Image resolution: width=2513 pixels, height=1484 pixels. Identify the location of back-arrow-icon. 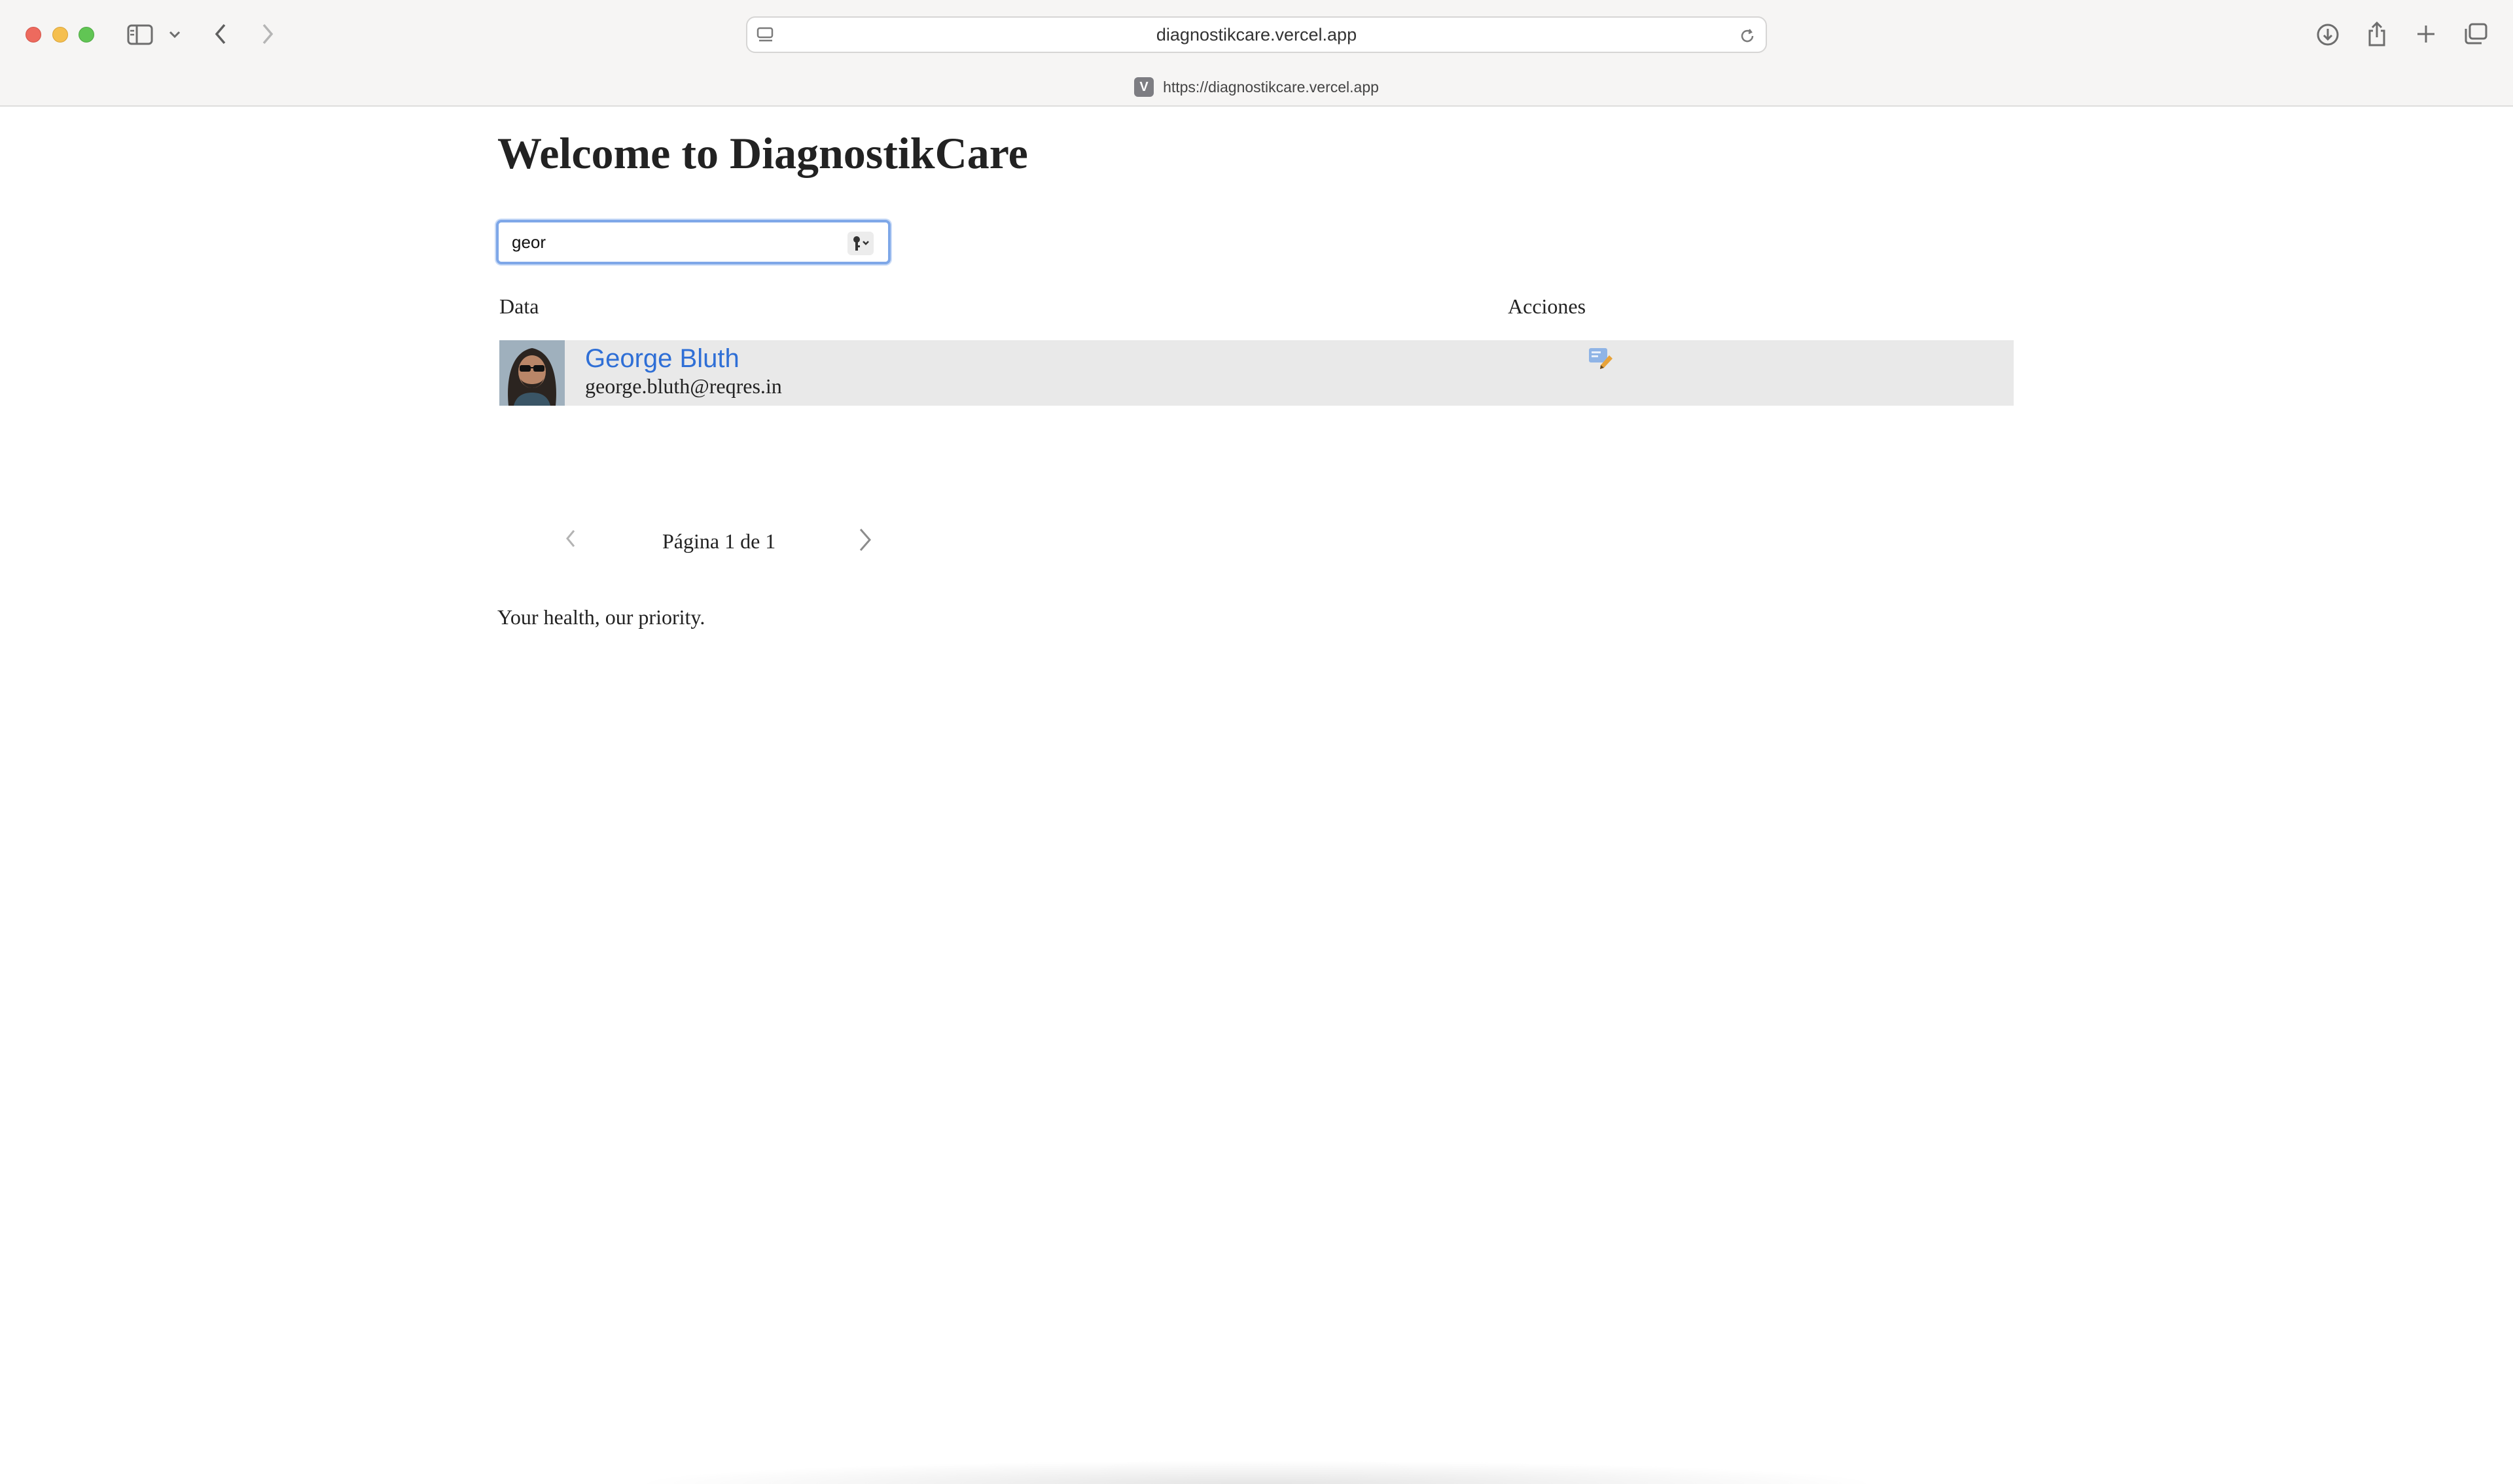
(220, 34).